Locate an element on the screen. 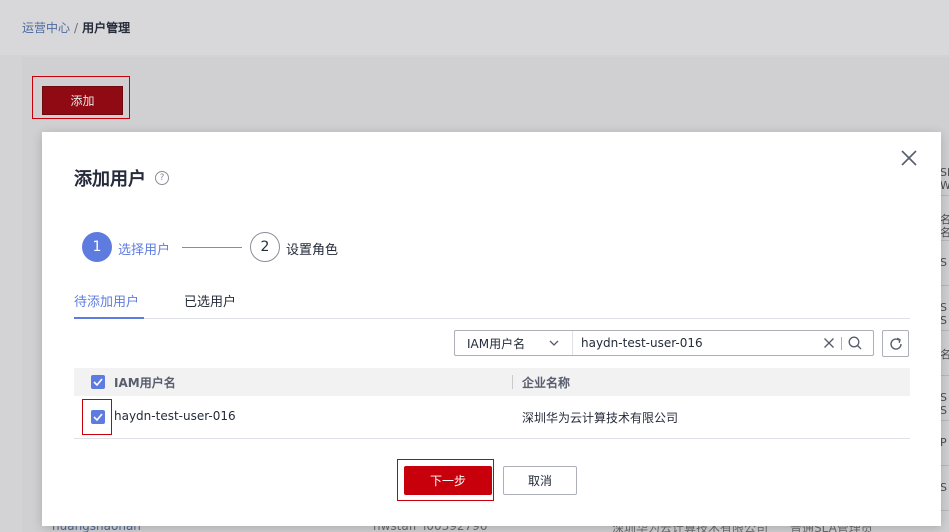  search-box: IAM用户名 is located at coordinates (664, 343).